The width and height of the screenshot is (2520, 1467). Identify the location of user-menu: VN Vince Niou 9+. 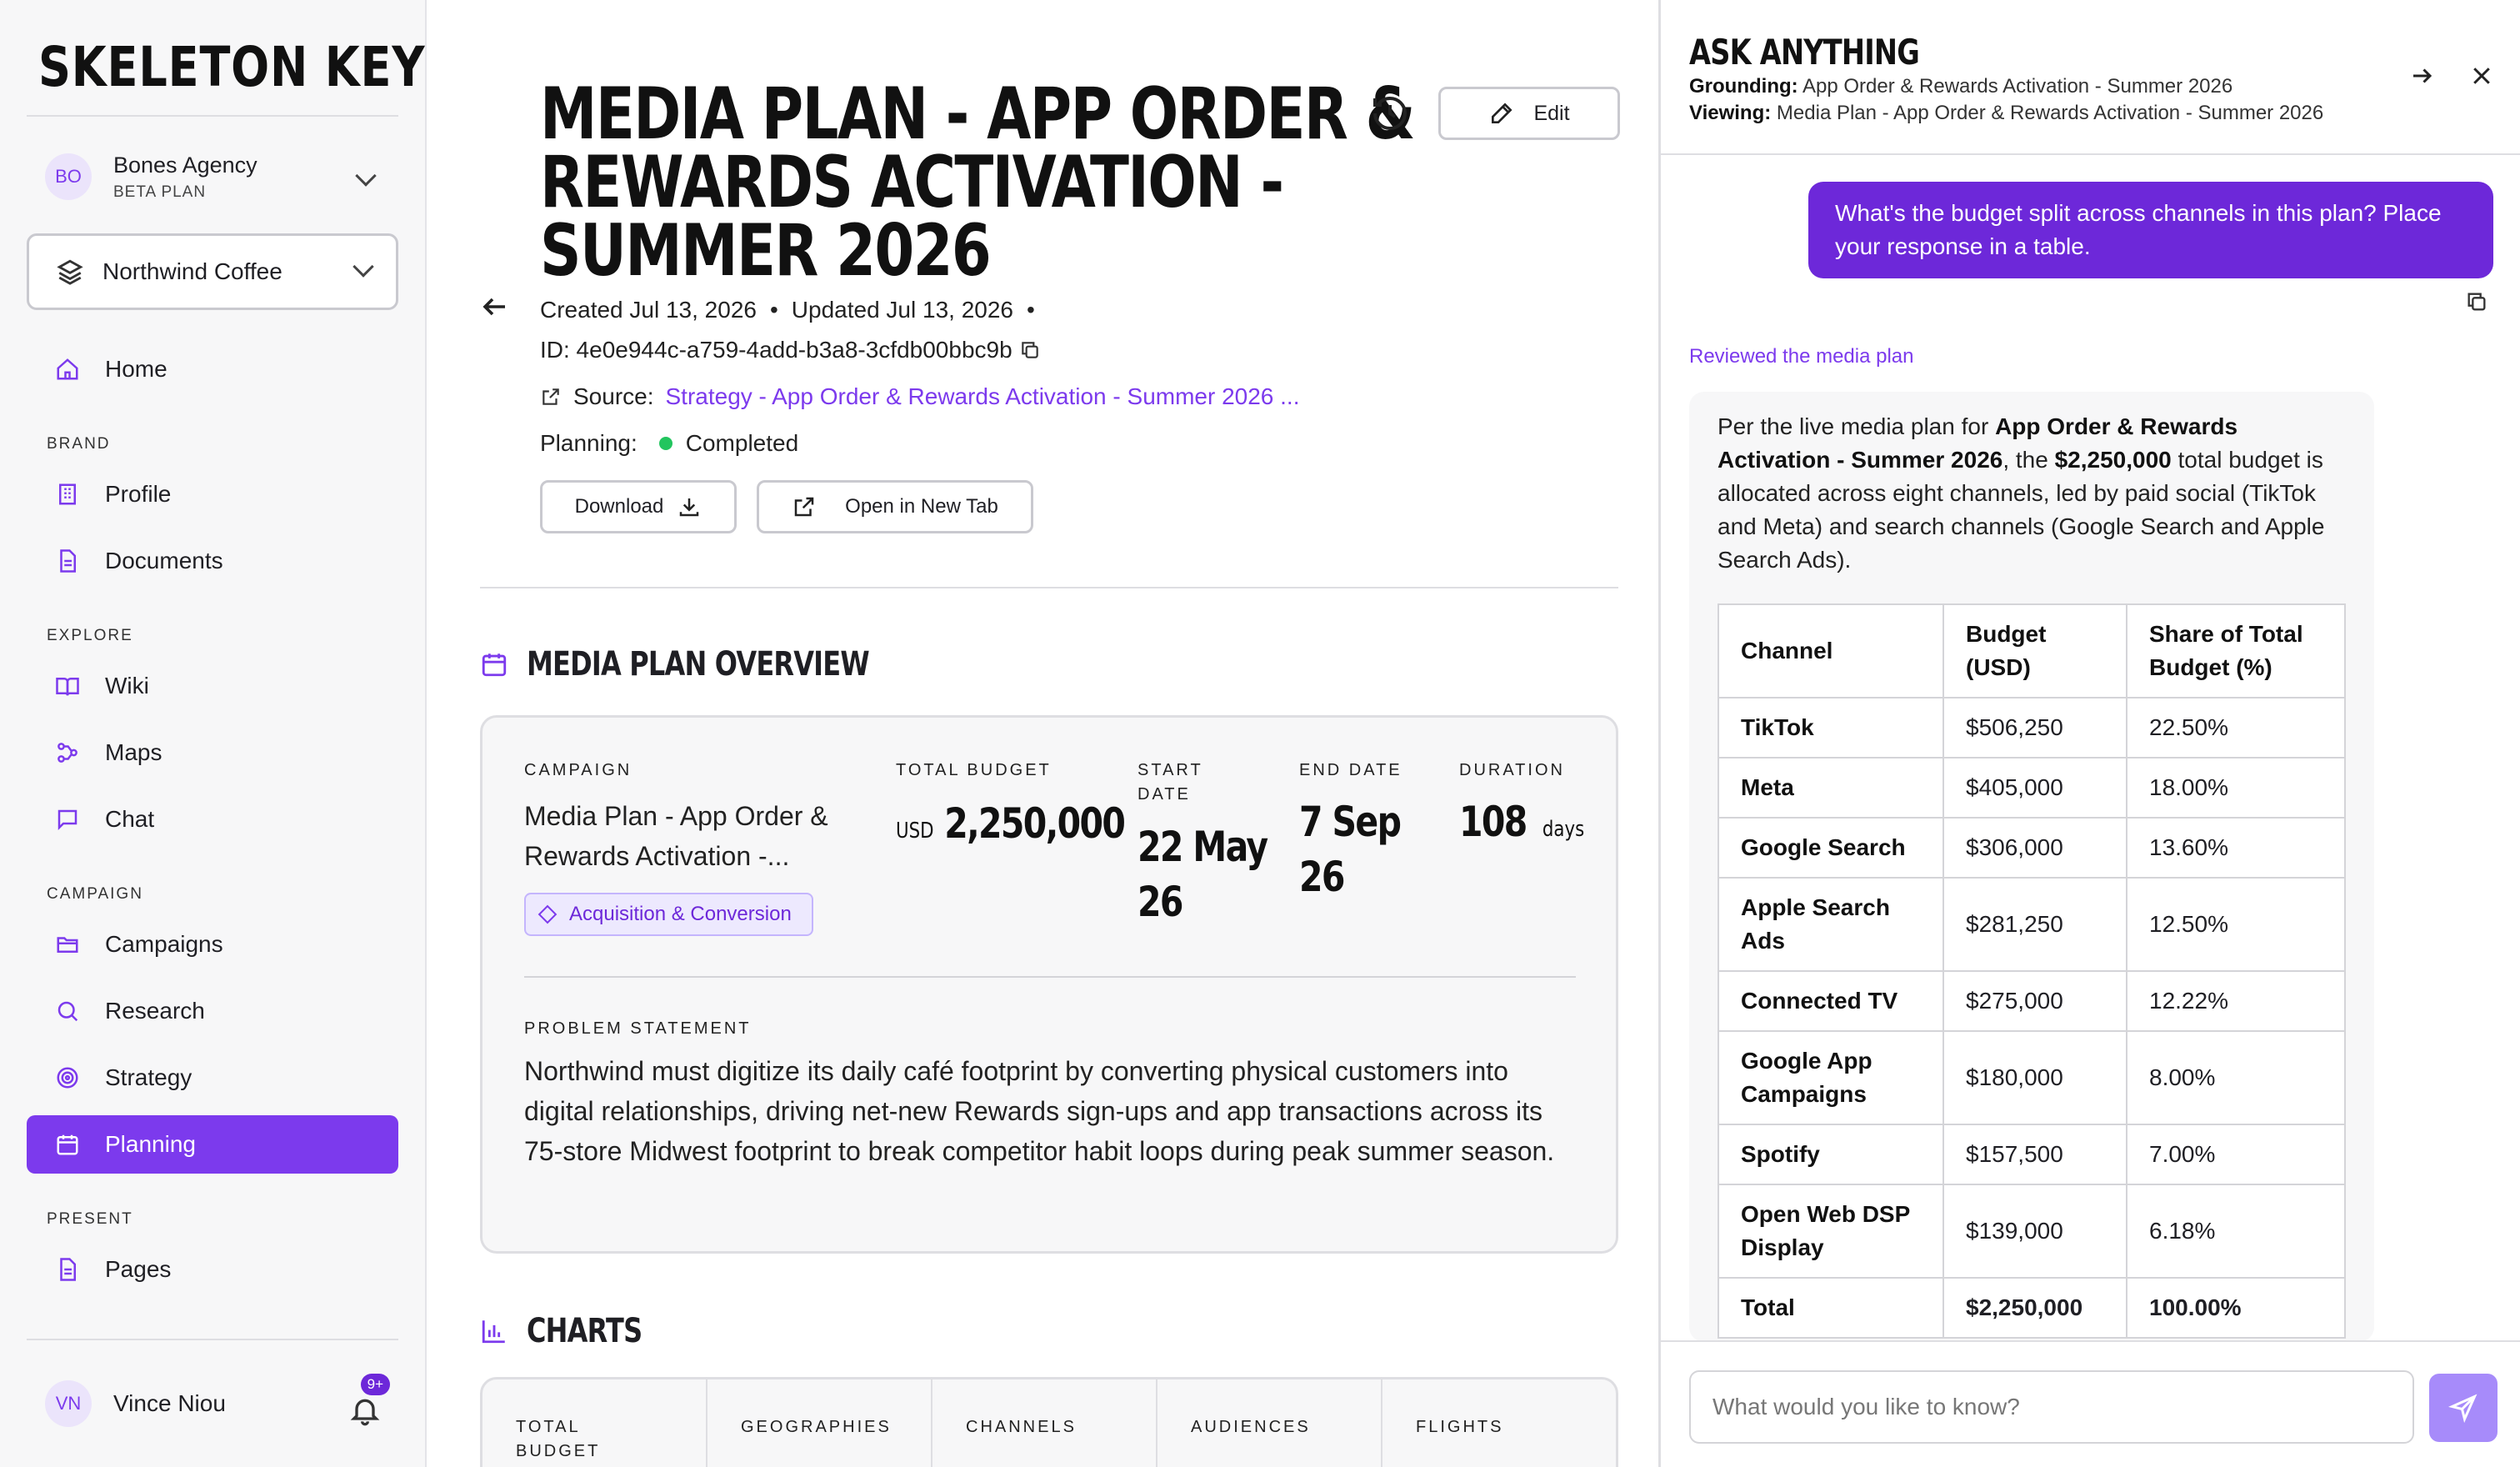
(212, 1404).